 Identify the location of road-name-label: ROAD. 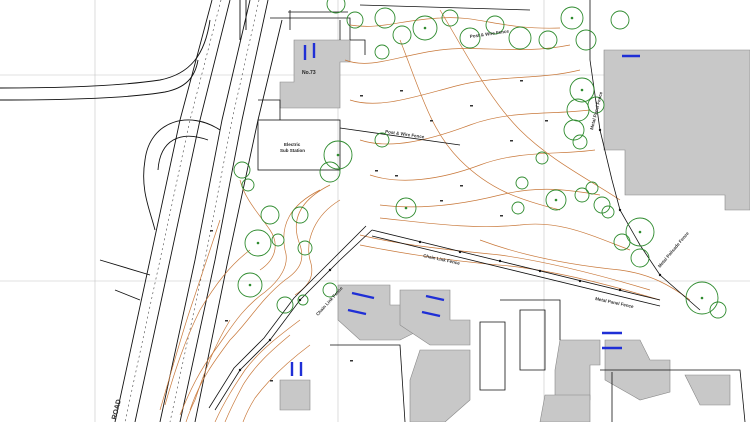
(117, 410).